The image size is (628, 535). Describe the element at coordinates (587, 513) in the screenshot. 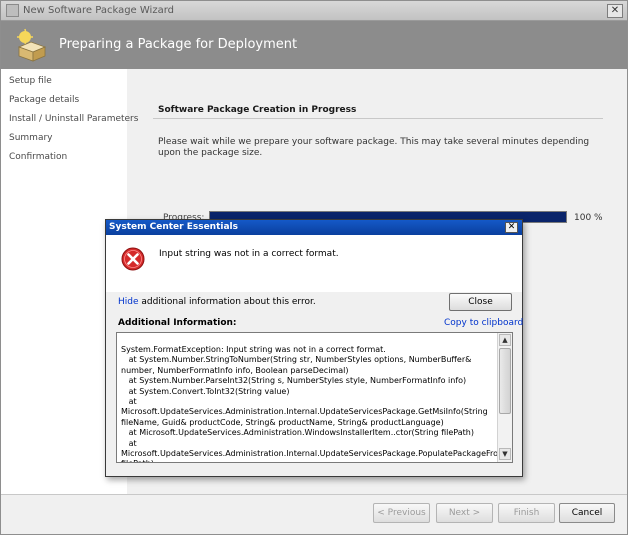

I see `cancel-button: Cancel` at that location.